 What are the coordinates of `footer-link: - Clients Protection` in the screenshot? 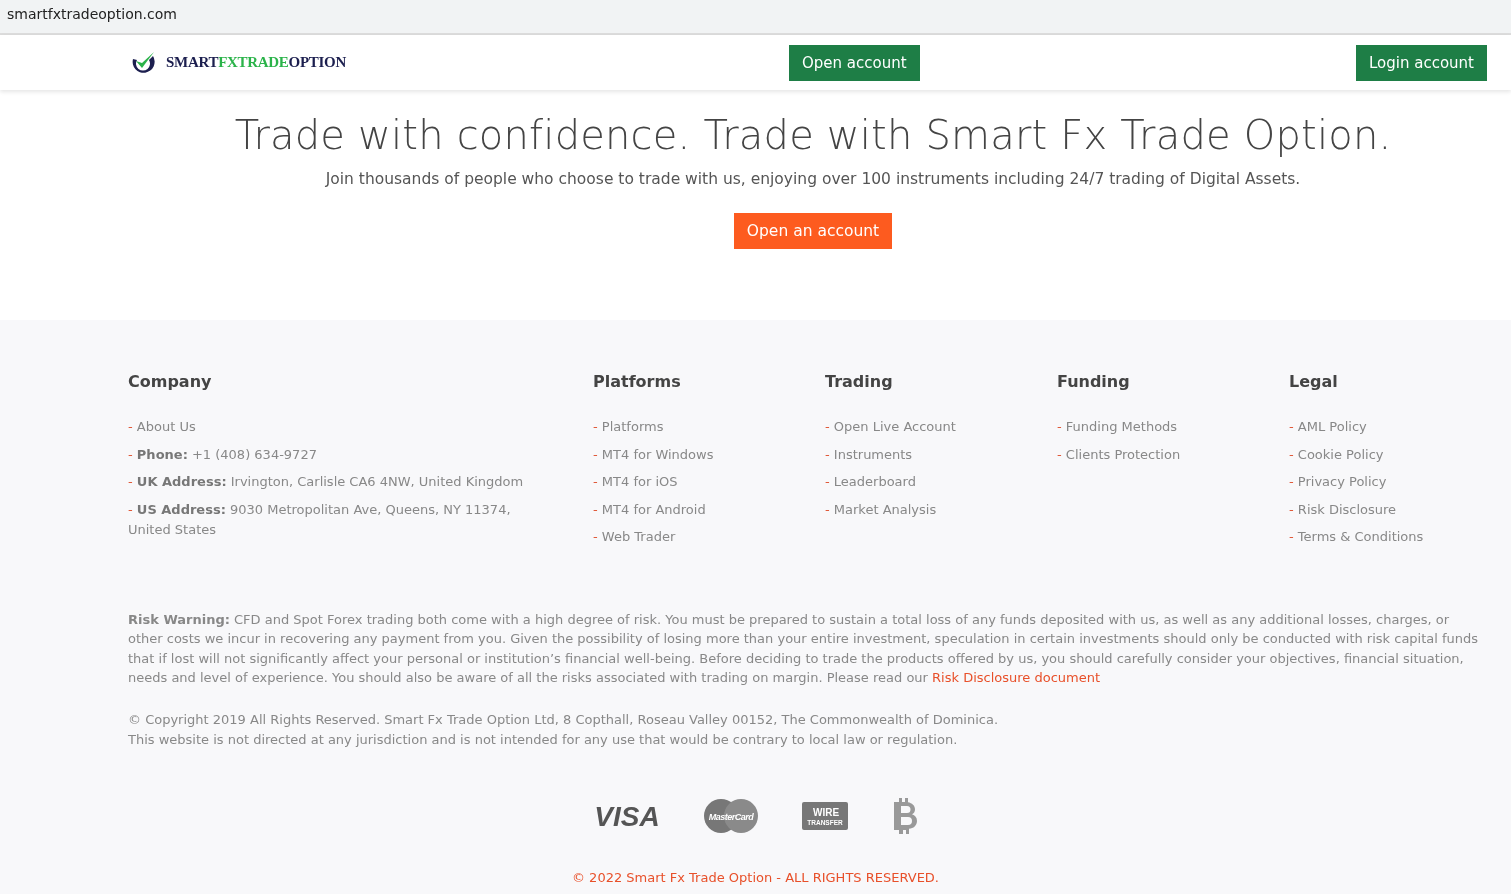 It's located at (1173, 454).